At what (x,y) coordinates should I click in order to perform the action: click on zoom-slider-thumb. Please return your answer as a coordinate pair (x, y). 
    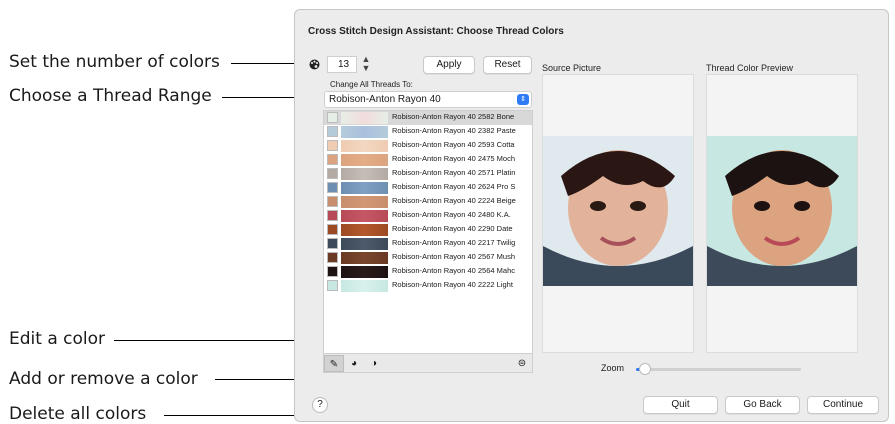
    Looking at the image, I should click on (644, 369).